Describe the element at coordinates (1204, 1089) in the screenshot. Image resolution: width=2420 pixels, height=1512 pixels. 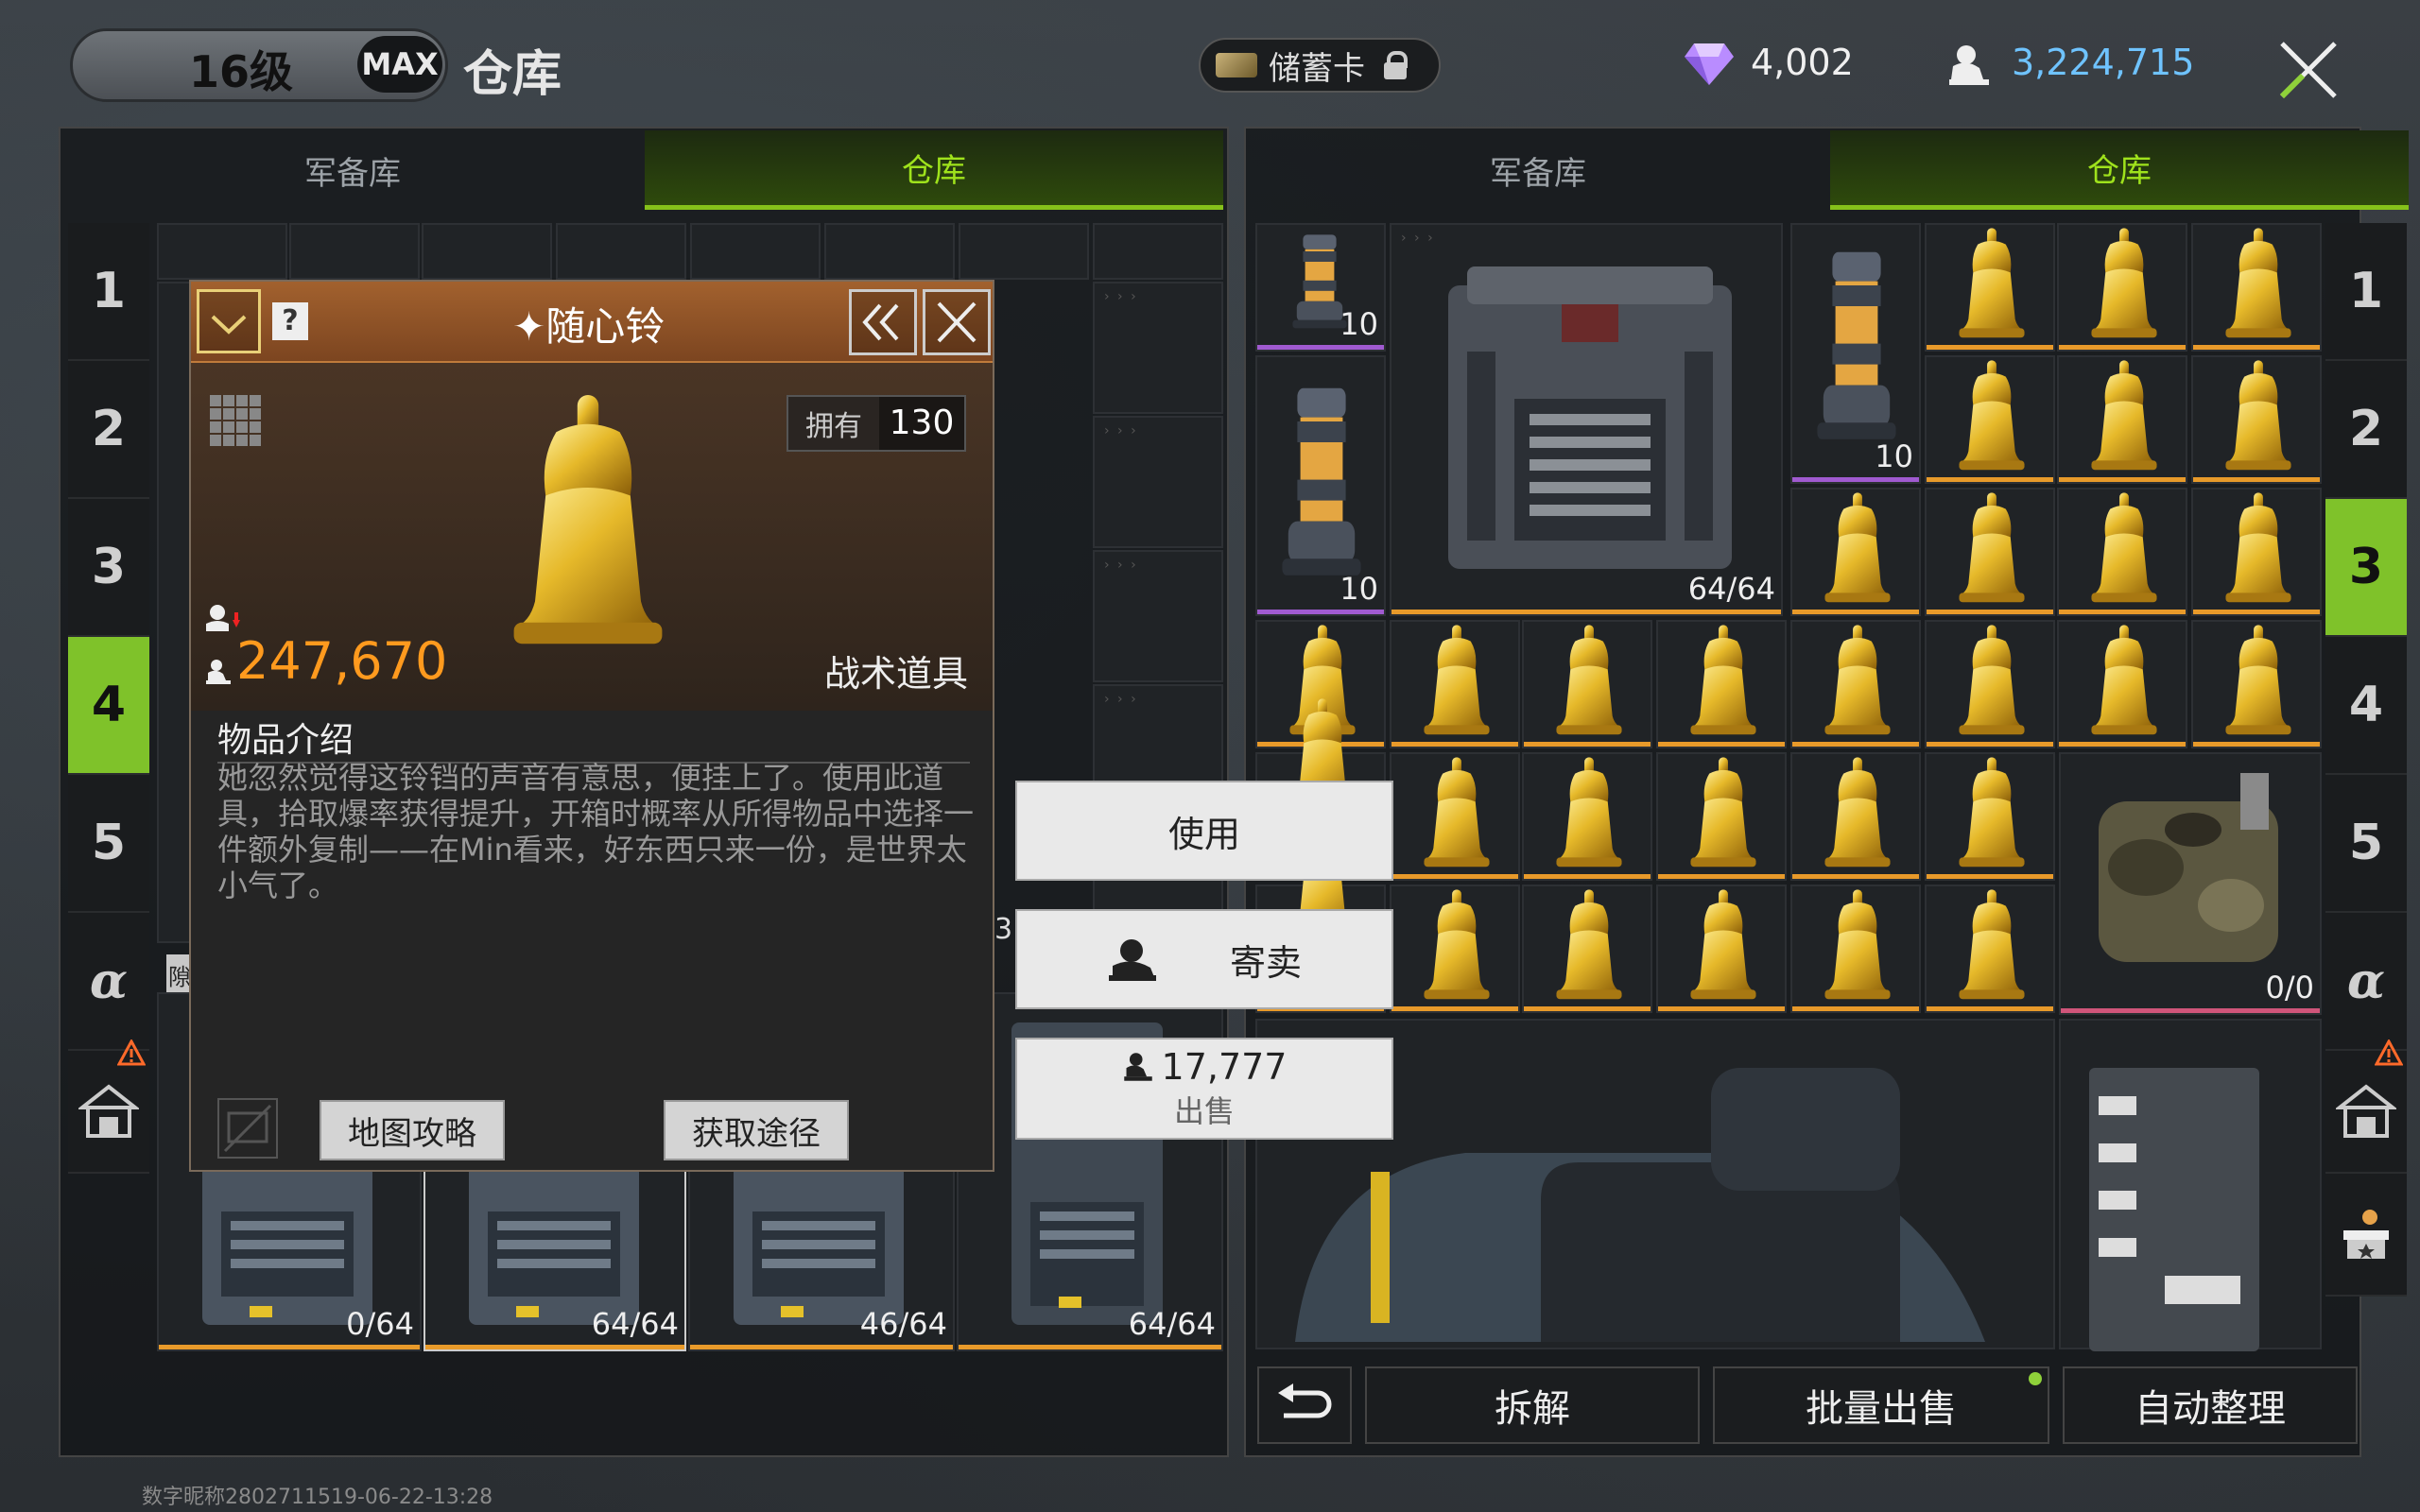
I see `sell-button: 17,777 出售` at that location.